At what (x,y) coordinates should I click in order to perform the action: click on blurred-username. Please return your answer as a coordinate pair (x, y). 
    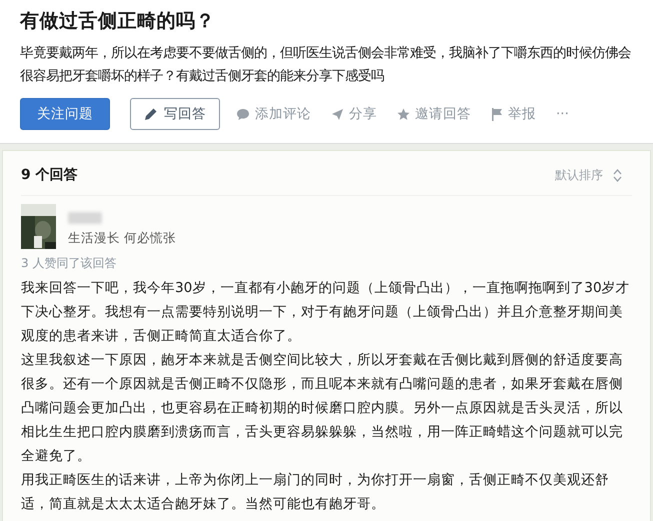
    Looking at the image, I should click on (85, 218).